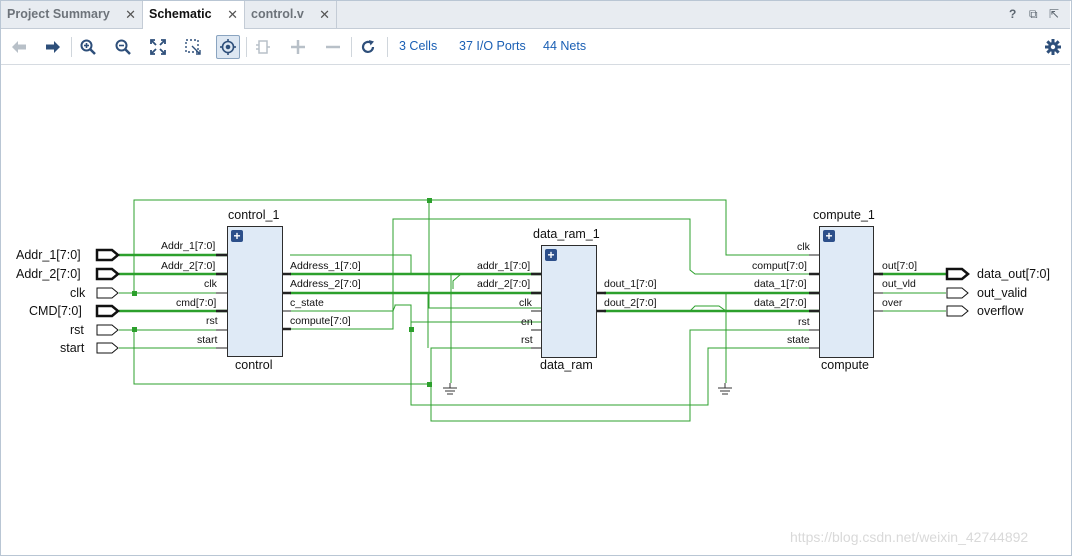 This screenshot has height=556, width=1072. What do you see at coordinates (1013, 274) in the screenshot?
I see `output-port-data-out: data_out[7:0]` at bounding box center [1013, 274].